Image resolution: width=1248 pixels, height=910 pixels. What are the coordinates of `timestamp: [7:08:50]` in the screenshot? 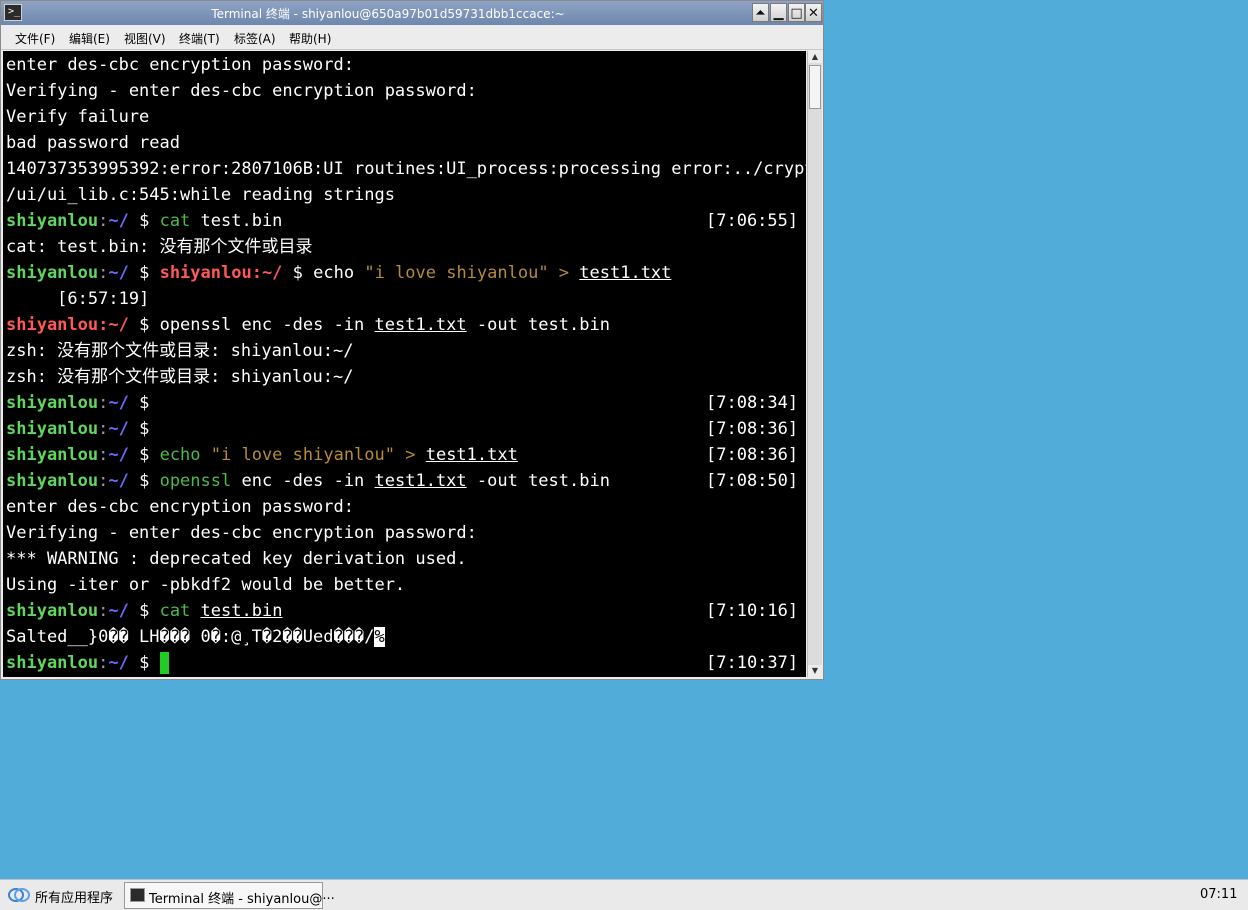 It's located at (752, 481).